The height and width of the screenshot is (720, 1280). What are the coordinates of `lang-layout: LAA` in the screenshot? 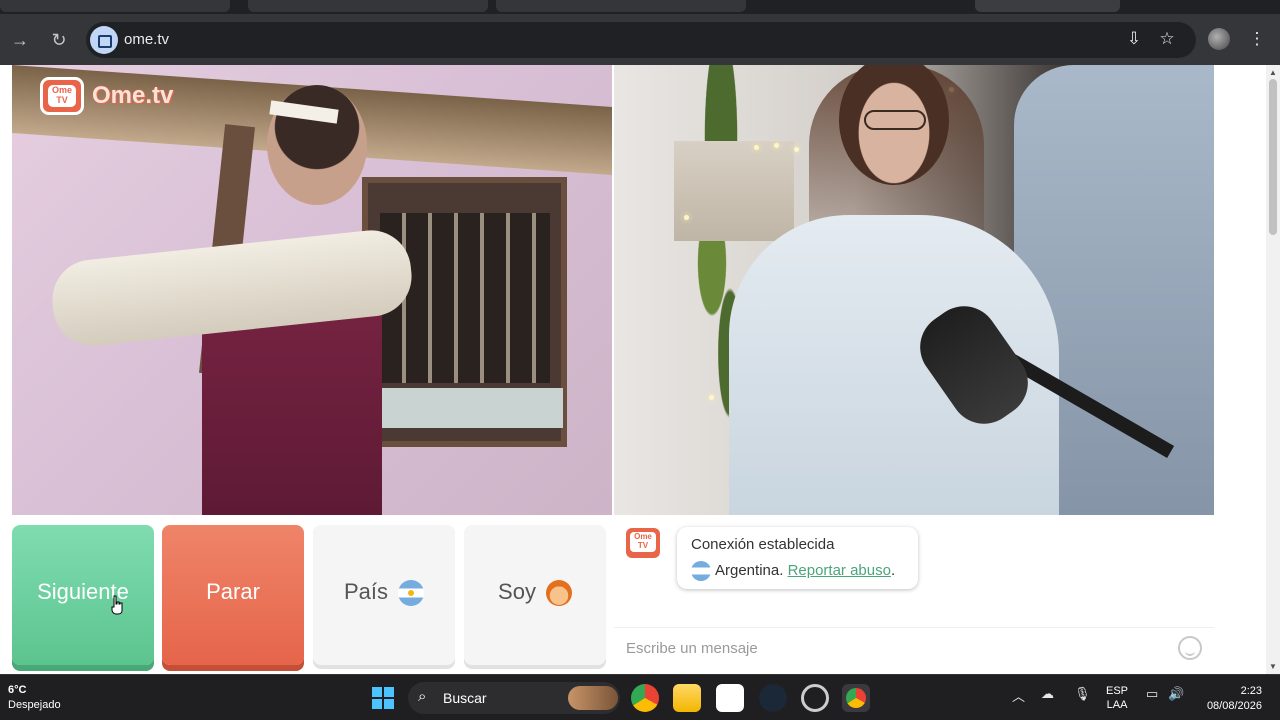 It's located at (1117, 705).